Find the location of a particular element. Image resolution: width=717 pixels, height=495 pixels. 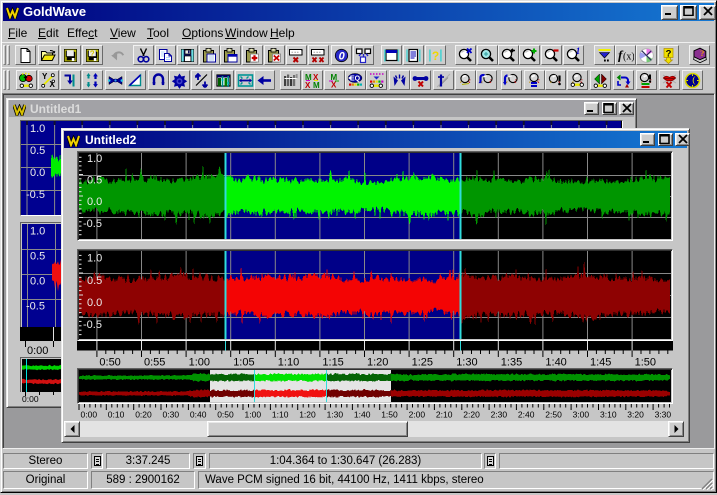

svg-text: 0:20 is located at coordinates (143, 415).